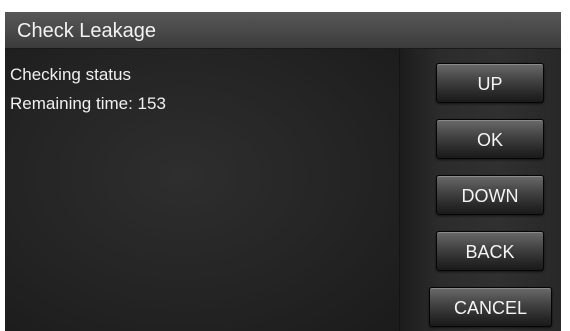 The width and height of the screenshot is (570, 331). I want to click on cancel-button: CANCEL, so click(490, 307).